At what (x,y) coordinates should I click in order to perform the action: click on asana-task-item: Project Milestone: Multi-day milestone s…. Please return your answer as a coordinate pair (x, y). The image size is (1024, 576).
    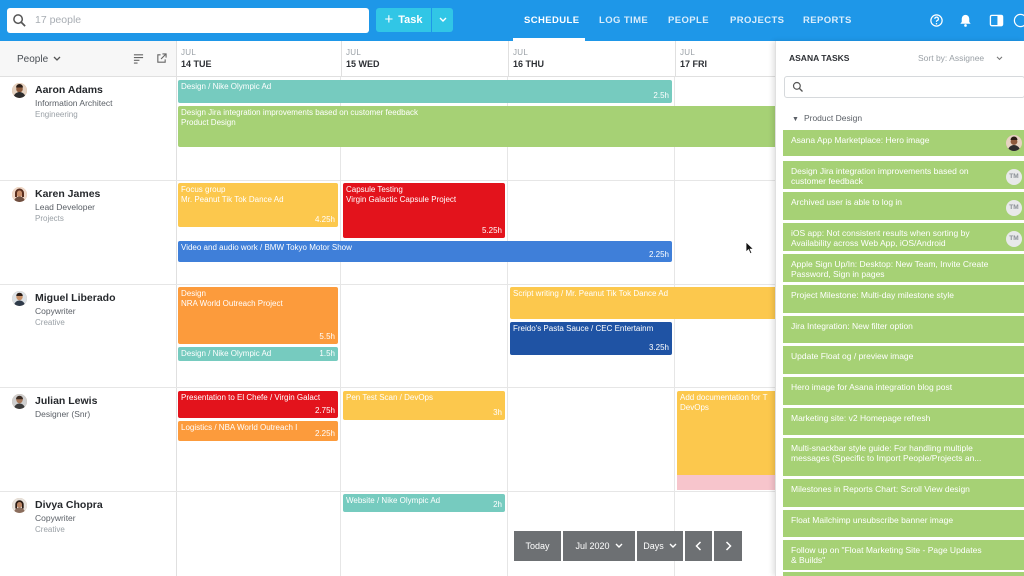
    Looking at the image, I should click on (903, 299).